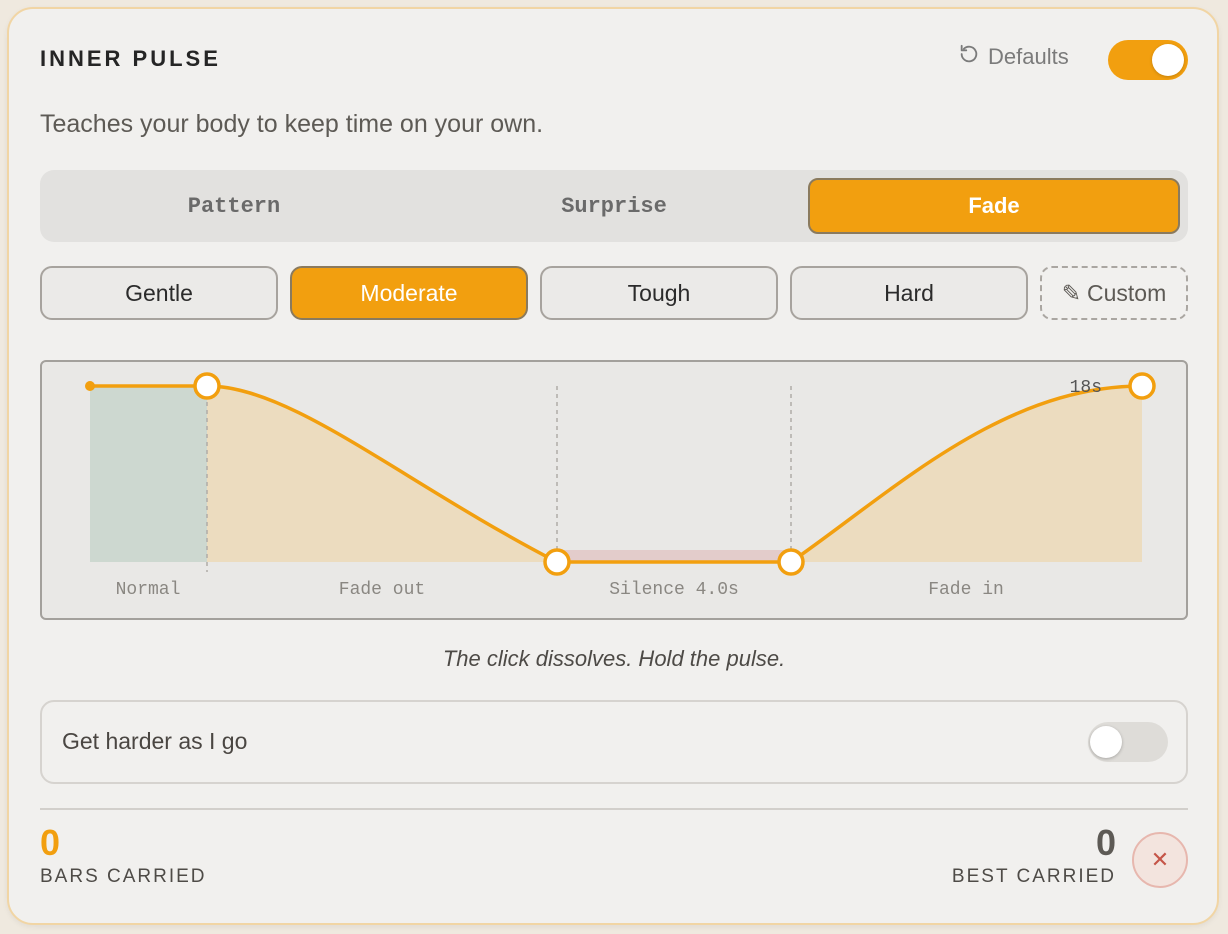  What do you see at coordinates (159, 293) in the screenshot?
I see `level-gentle-button: Gentle` at bounding box center [159, 293].